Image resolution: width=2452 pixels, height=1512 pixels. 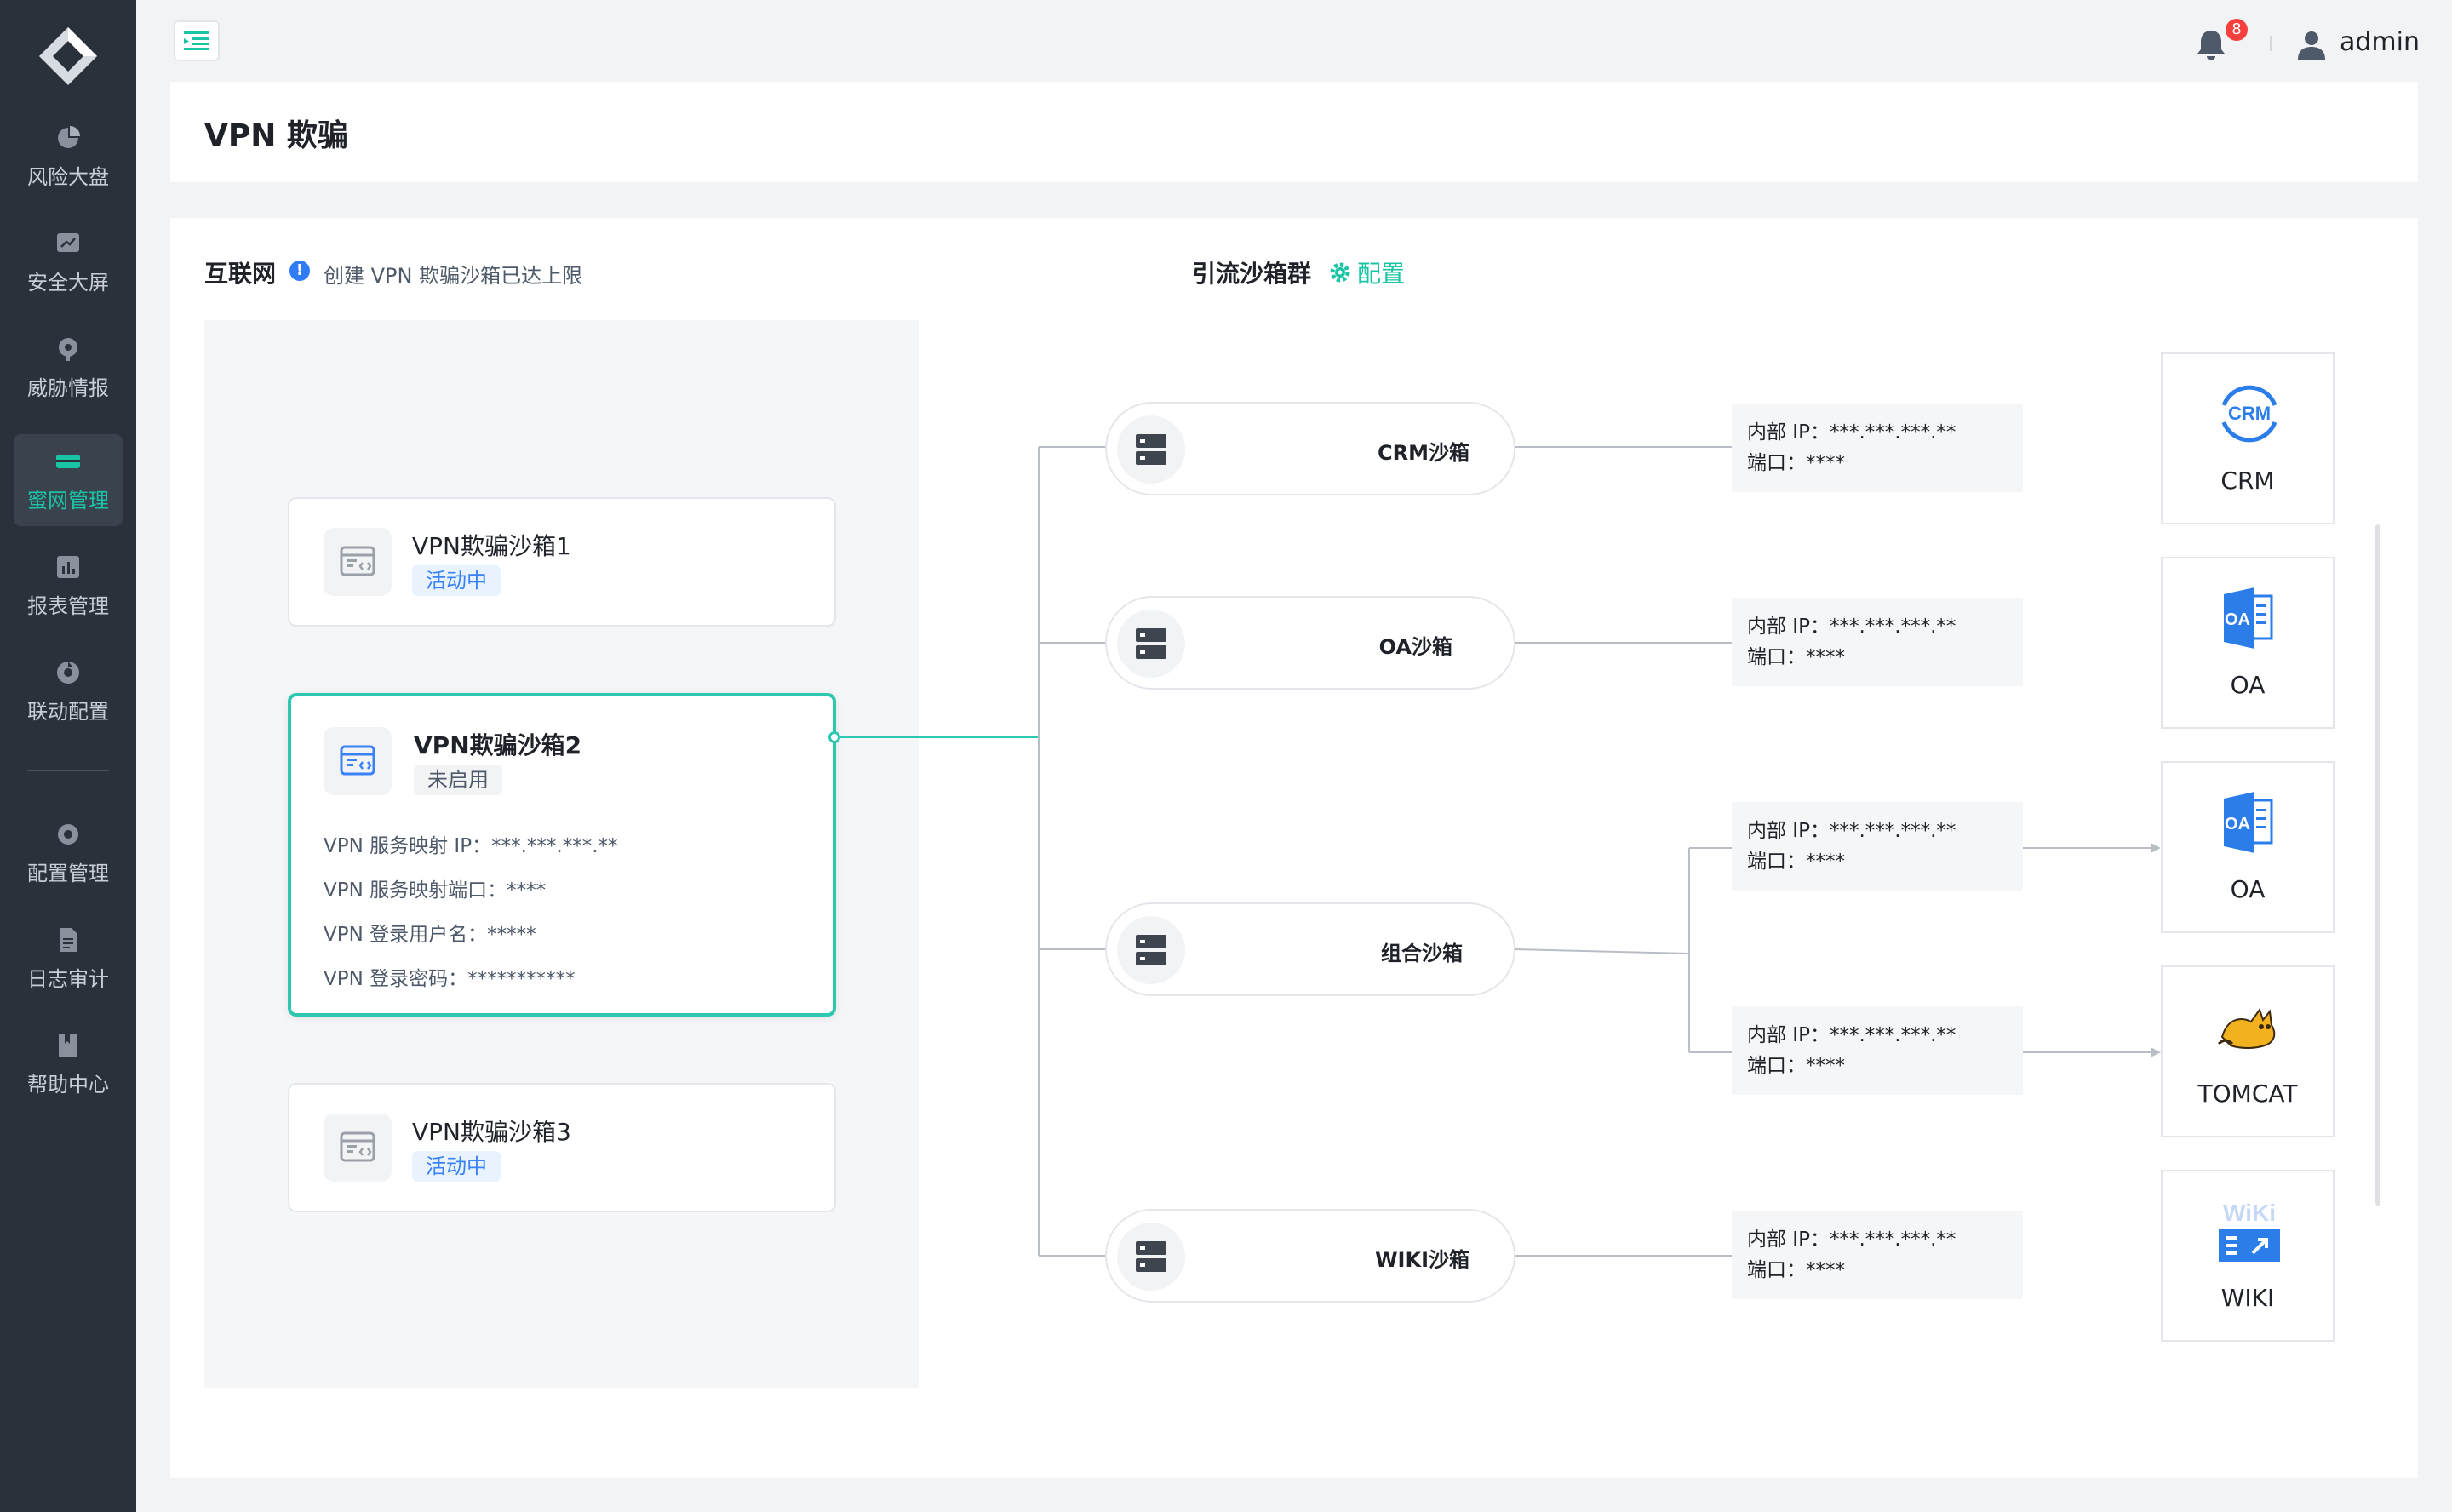 What do you see at coordinates (2249, 1213) in the screenshot?
I see `svg-text: WiKi` at bounding box center [2249, 1213].